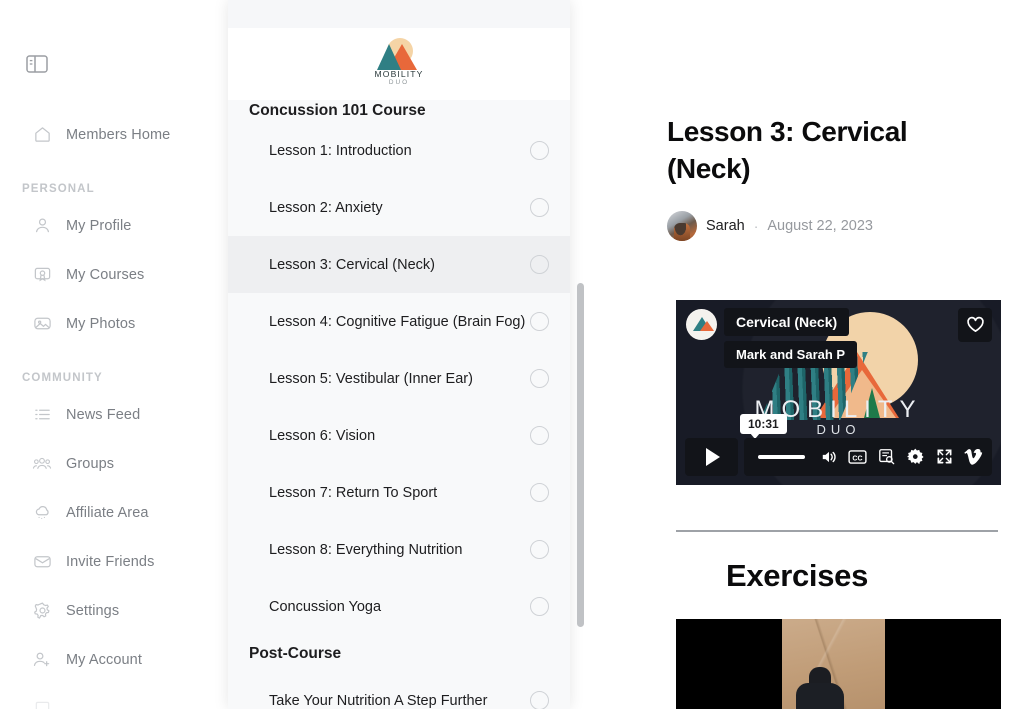 This screenshot has width=1024, height=709. What do you see at coordinates (944, 456) in the screenshot?
I see `fullscreen-icon` at bounding box center [944, 456].